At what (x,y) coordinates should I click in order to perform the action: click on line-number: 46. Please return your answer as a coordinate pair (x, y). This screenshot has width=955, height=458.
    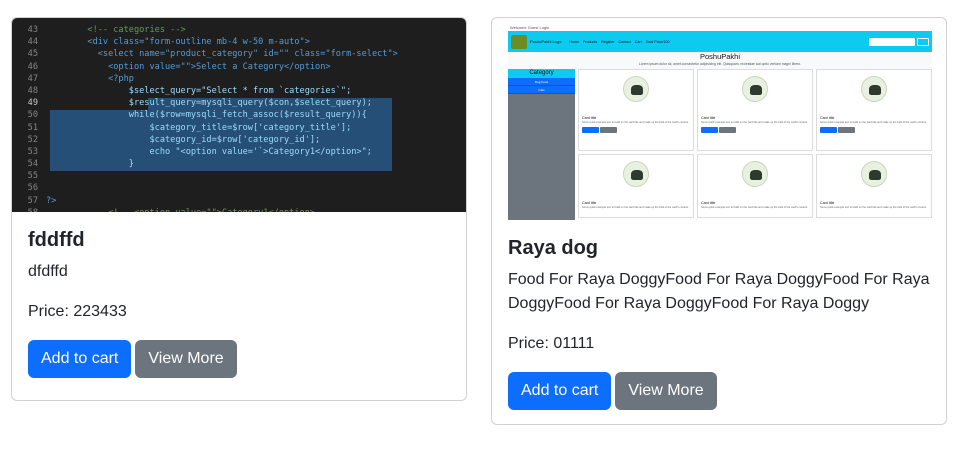
    Looking at the image, I should click on (32, 66).